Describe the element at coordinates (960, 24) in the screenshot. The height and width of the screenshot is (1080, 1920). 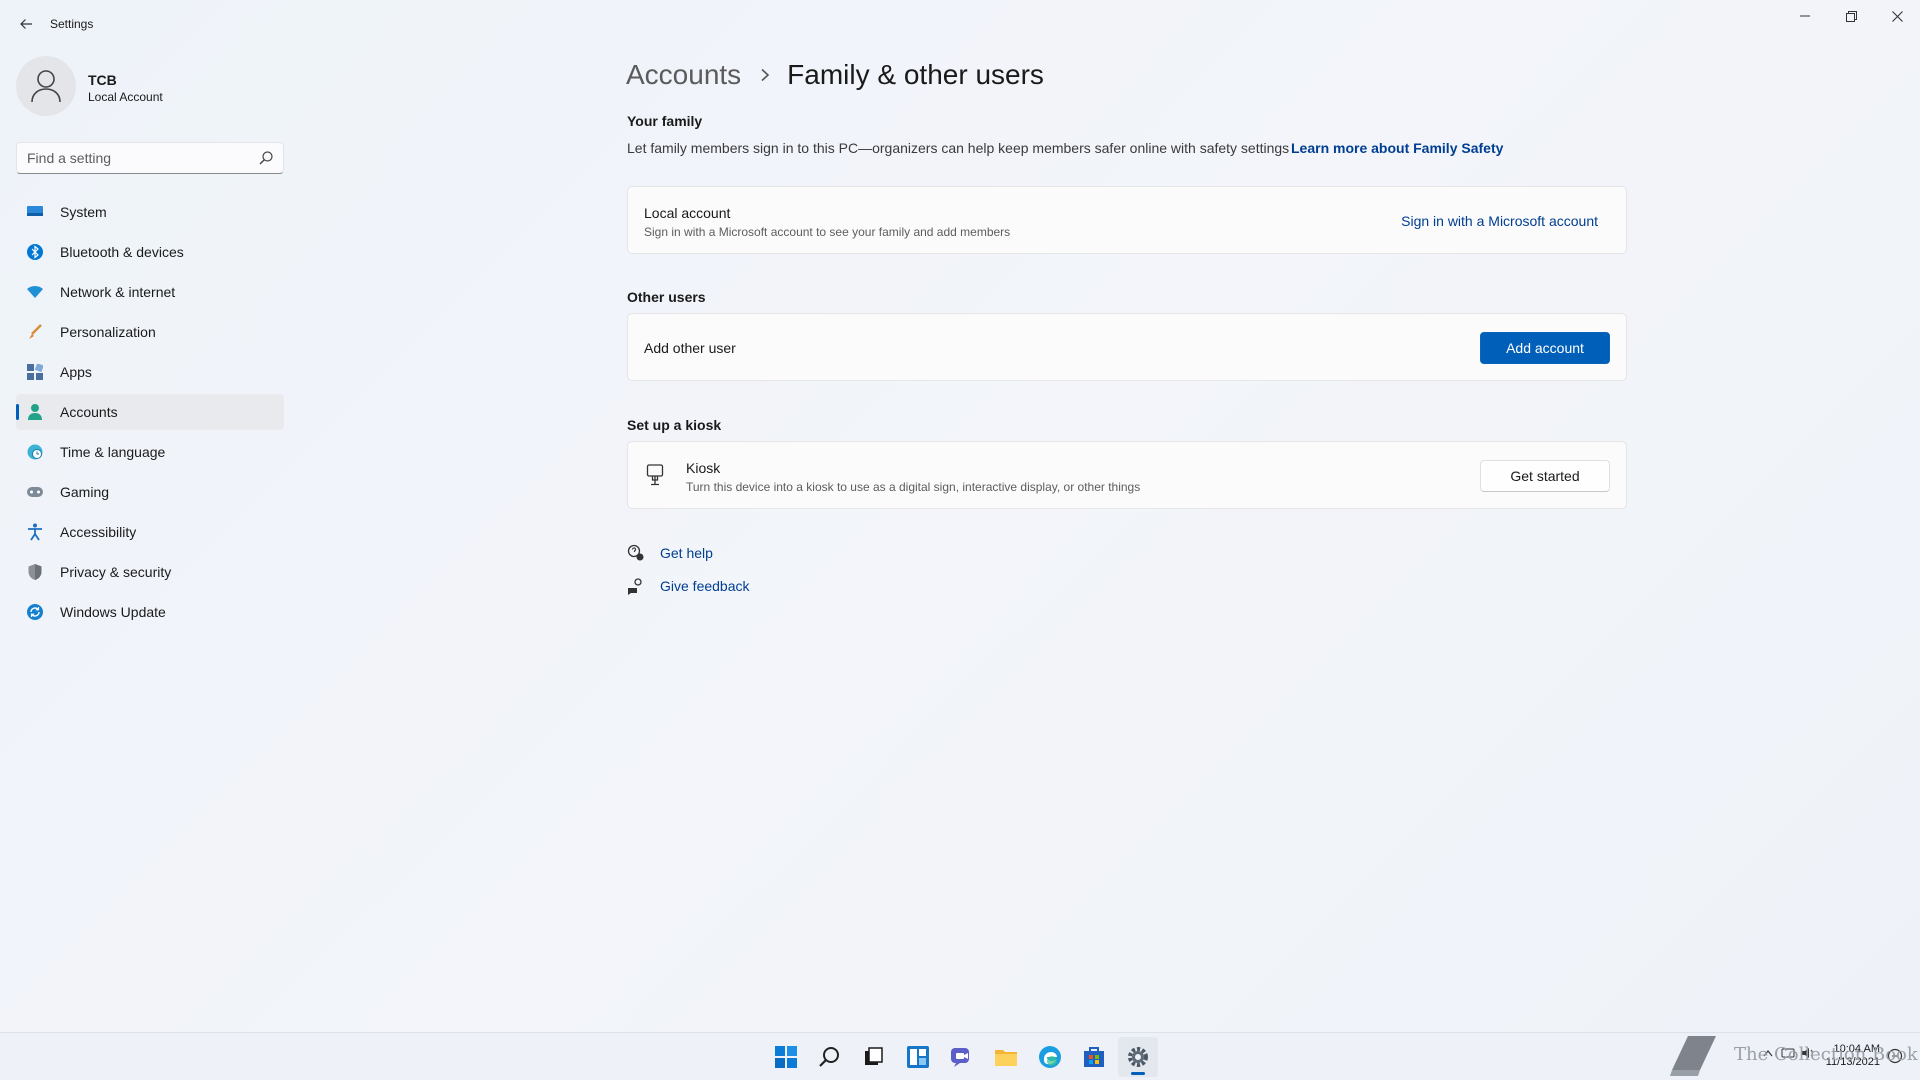
I see `title-bar: Settings` at that location.